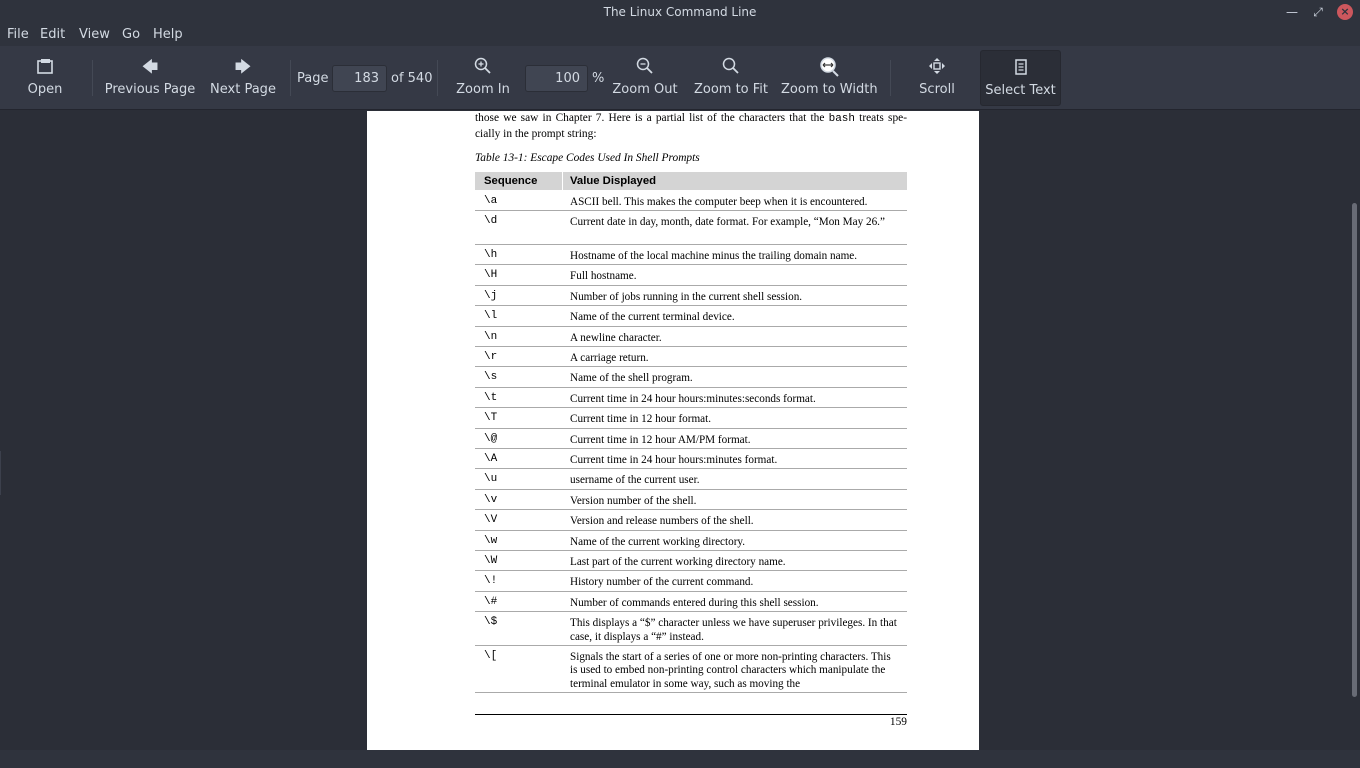  I want to click on close-button: ×, so click(1345, 12).